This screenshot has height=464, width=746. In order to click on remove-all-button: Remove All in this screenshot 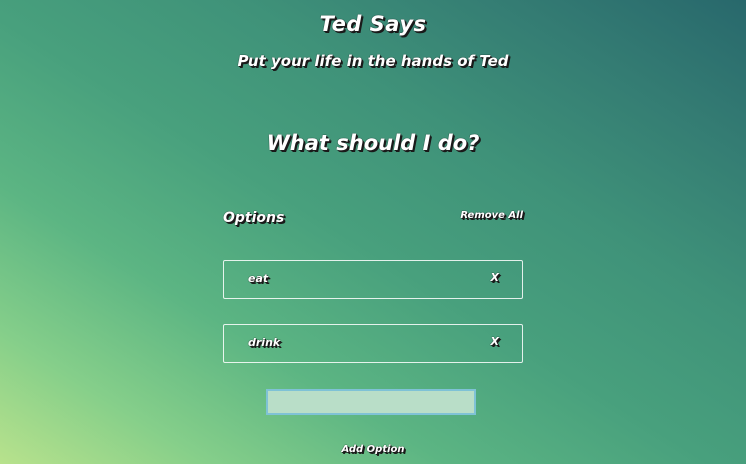, I will do `click(491, 215)`.